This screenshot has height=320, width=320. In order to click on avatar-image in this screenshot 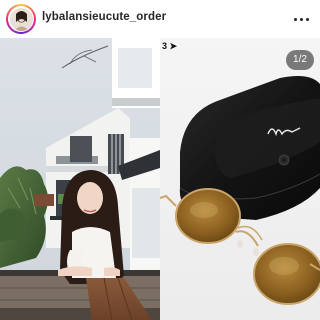, I will do `click(21, 19)`.